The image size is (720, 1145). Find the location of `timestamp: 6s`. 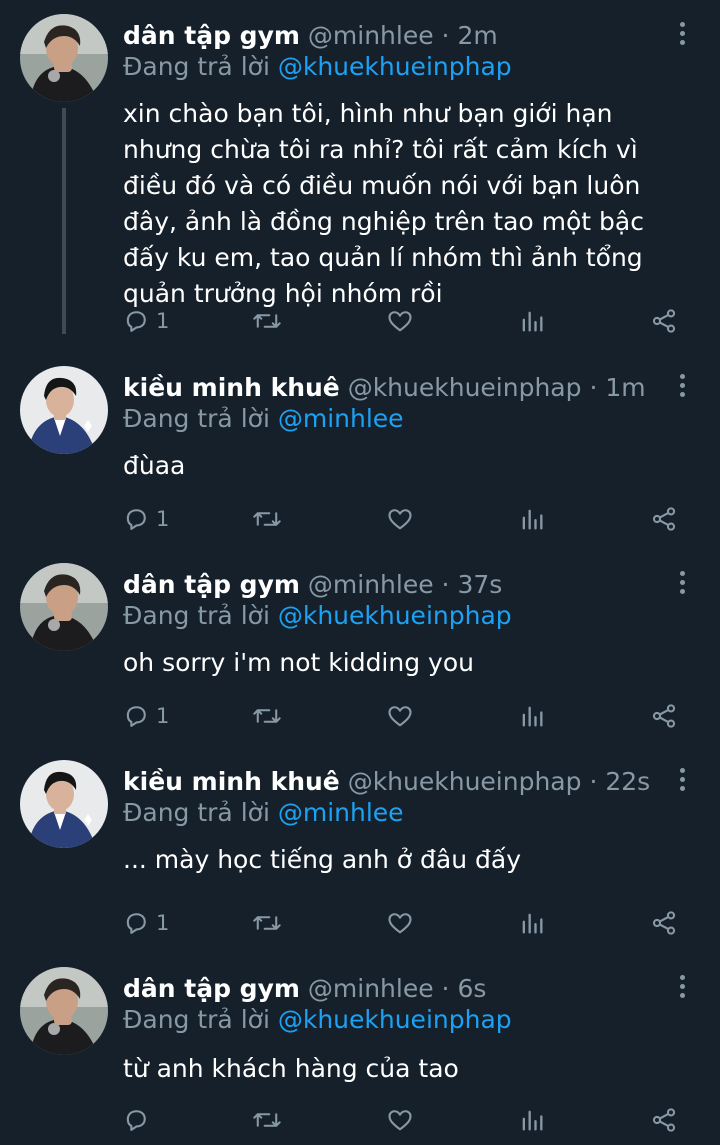

timestamp: 6s is located at coordinates (471, 988).